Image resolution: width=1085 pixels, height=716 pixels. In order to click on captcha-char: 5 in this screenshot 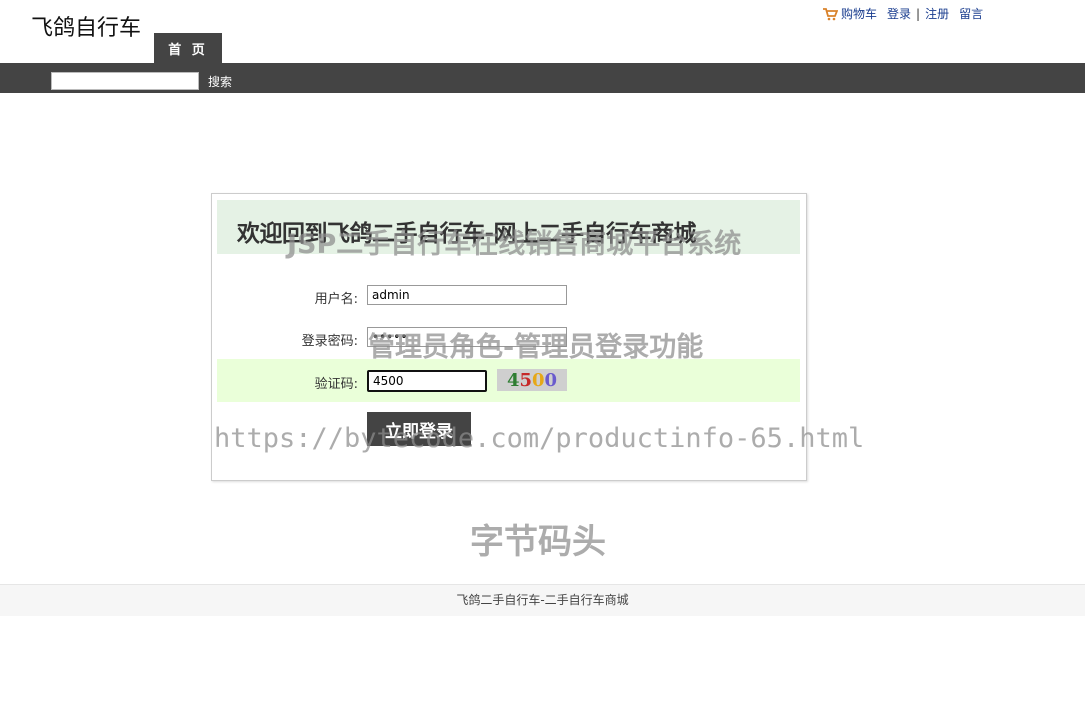, I will do `click(525, 380)`.